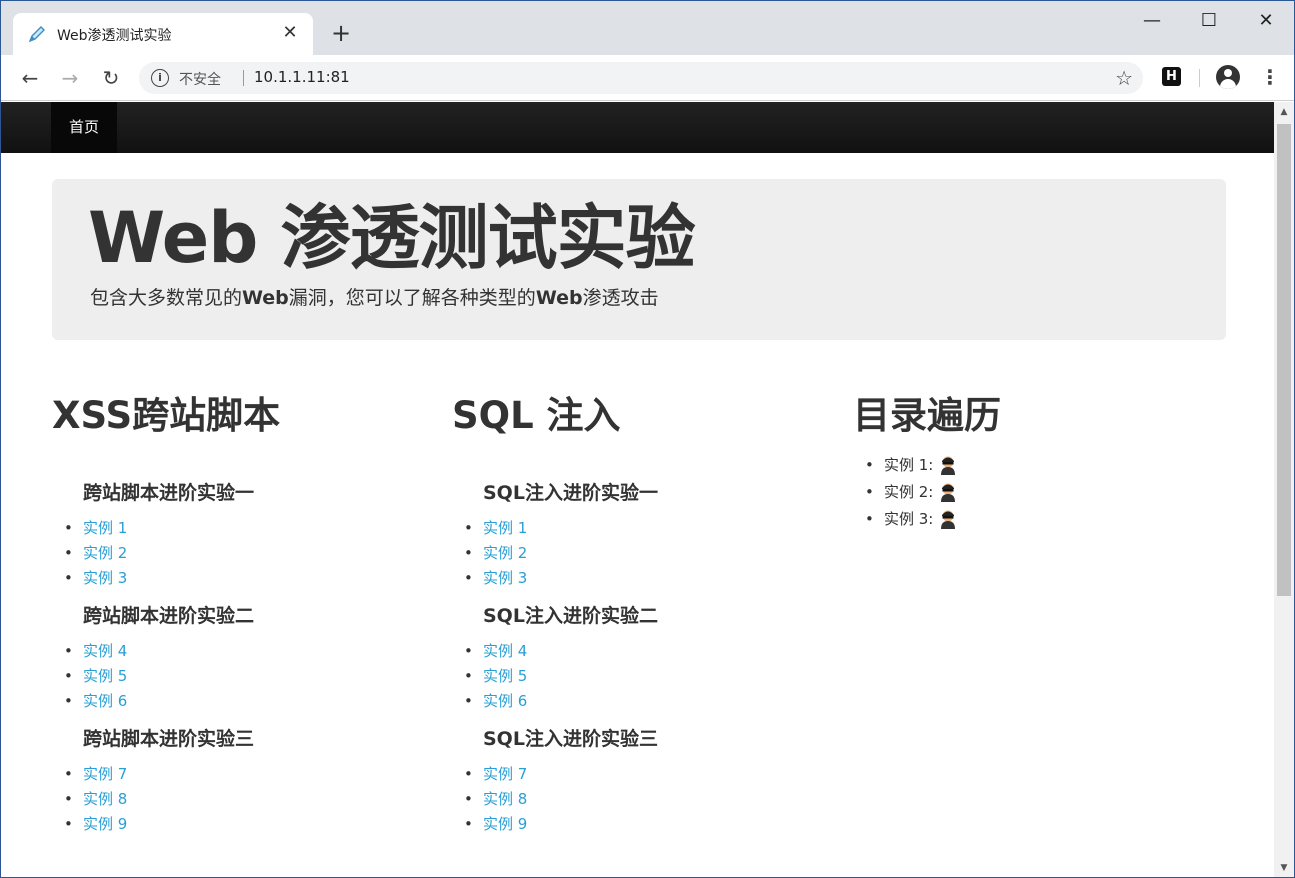 This screenshot has width=1295, height=878. Describe the element at coordinates (392, 238) in the screenshot. I see `page-title: Web 渗透测试实验` at that location.